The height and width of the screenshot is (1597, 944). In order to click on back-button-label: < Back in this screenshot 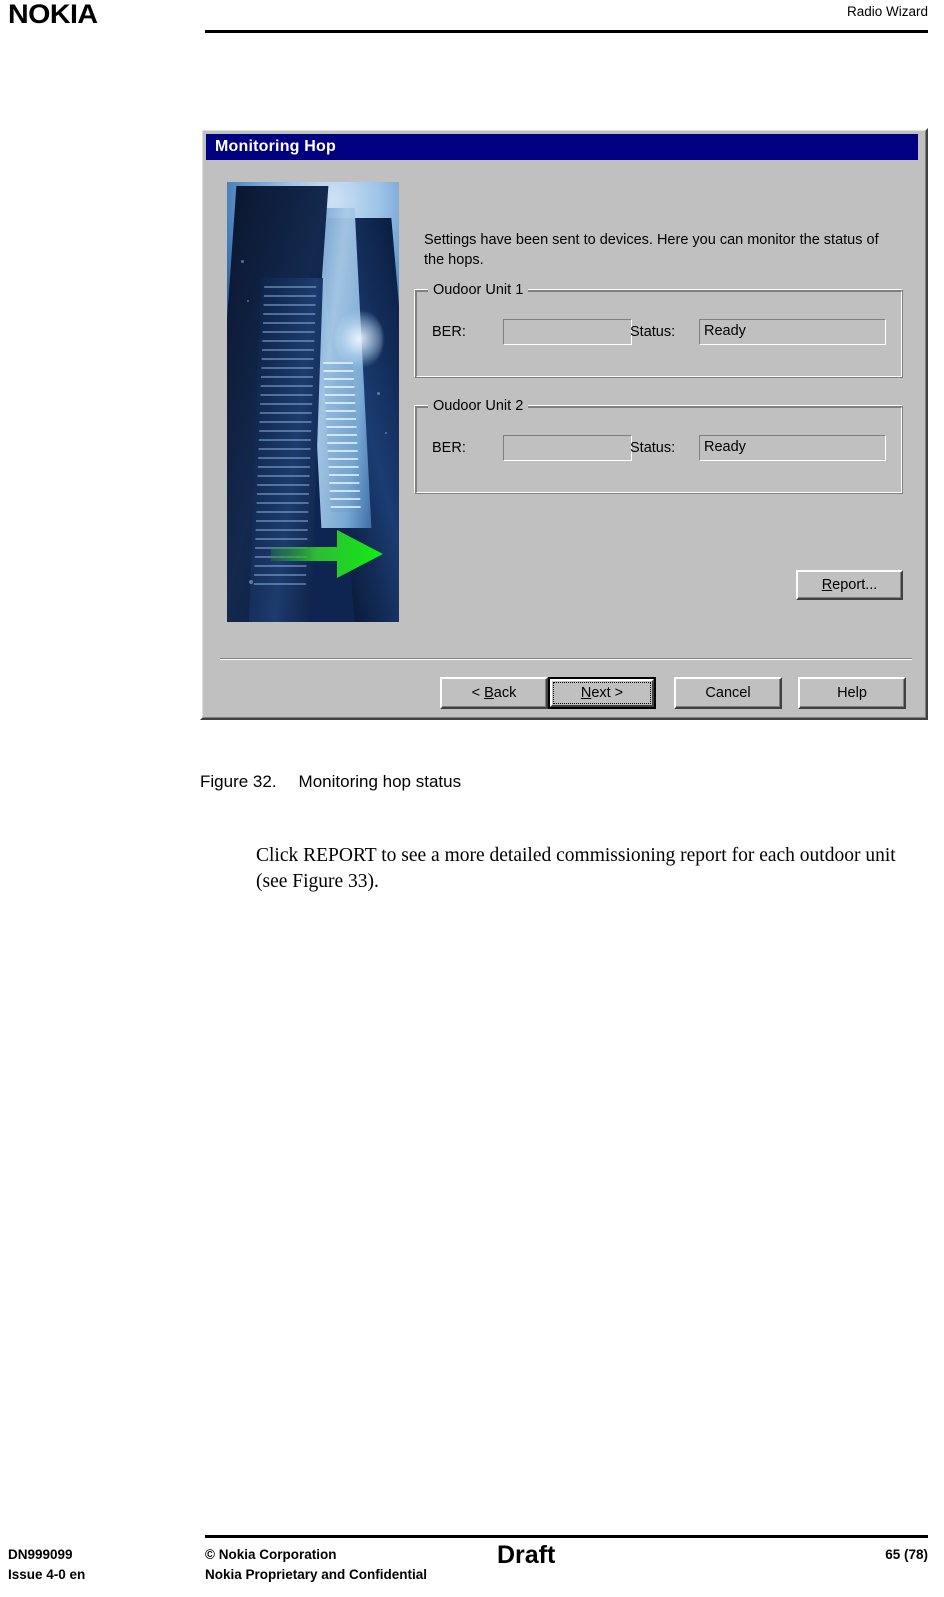, I will do `click(494, 693)`.